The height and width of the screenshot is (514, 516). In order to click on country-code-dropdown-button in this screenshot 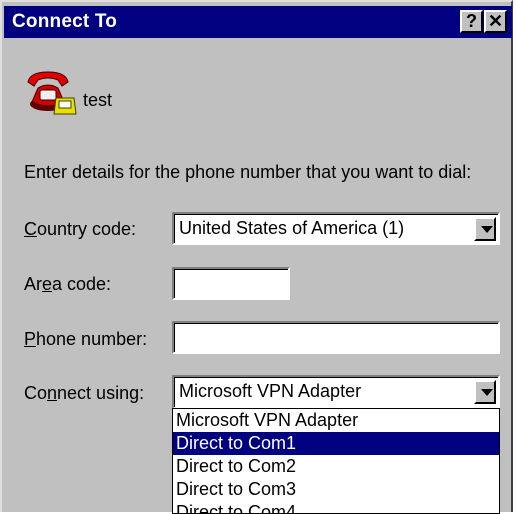, I will do `click(485, 229)`.